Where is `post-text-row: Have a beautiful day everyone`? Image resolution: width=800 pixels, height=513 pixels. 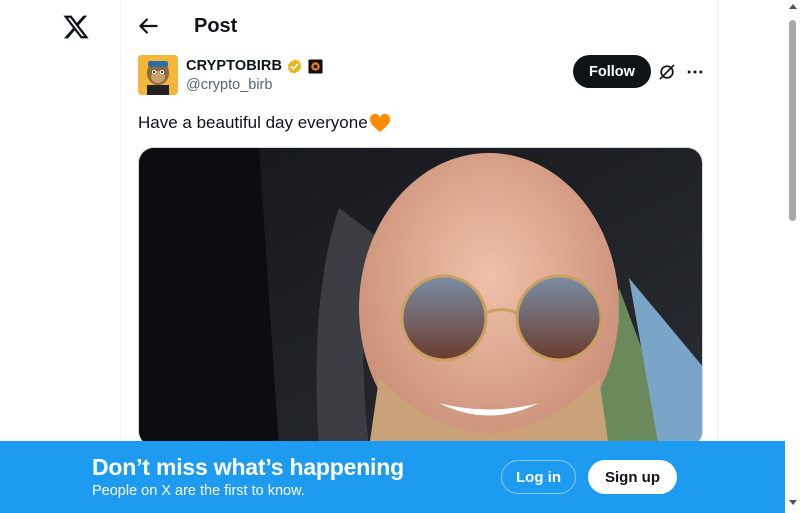 post-text-row: Have a beautiful day everyone is located at coordinates (264, 123).